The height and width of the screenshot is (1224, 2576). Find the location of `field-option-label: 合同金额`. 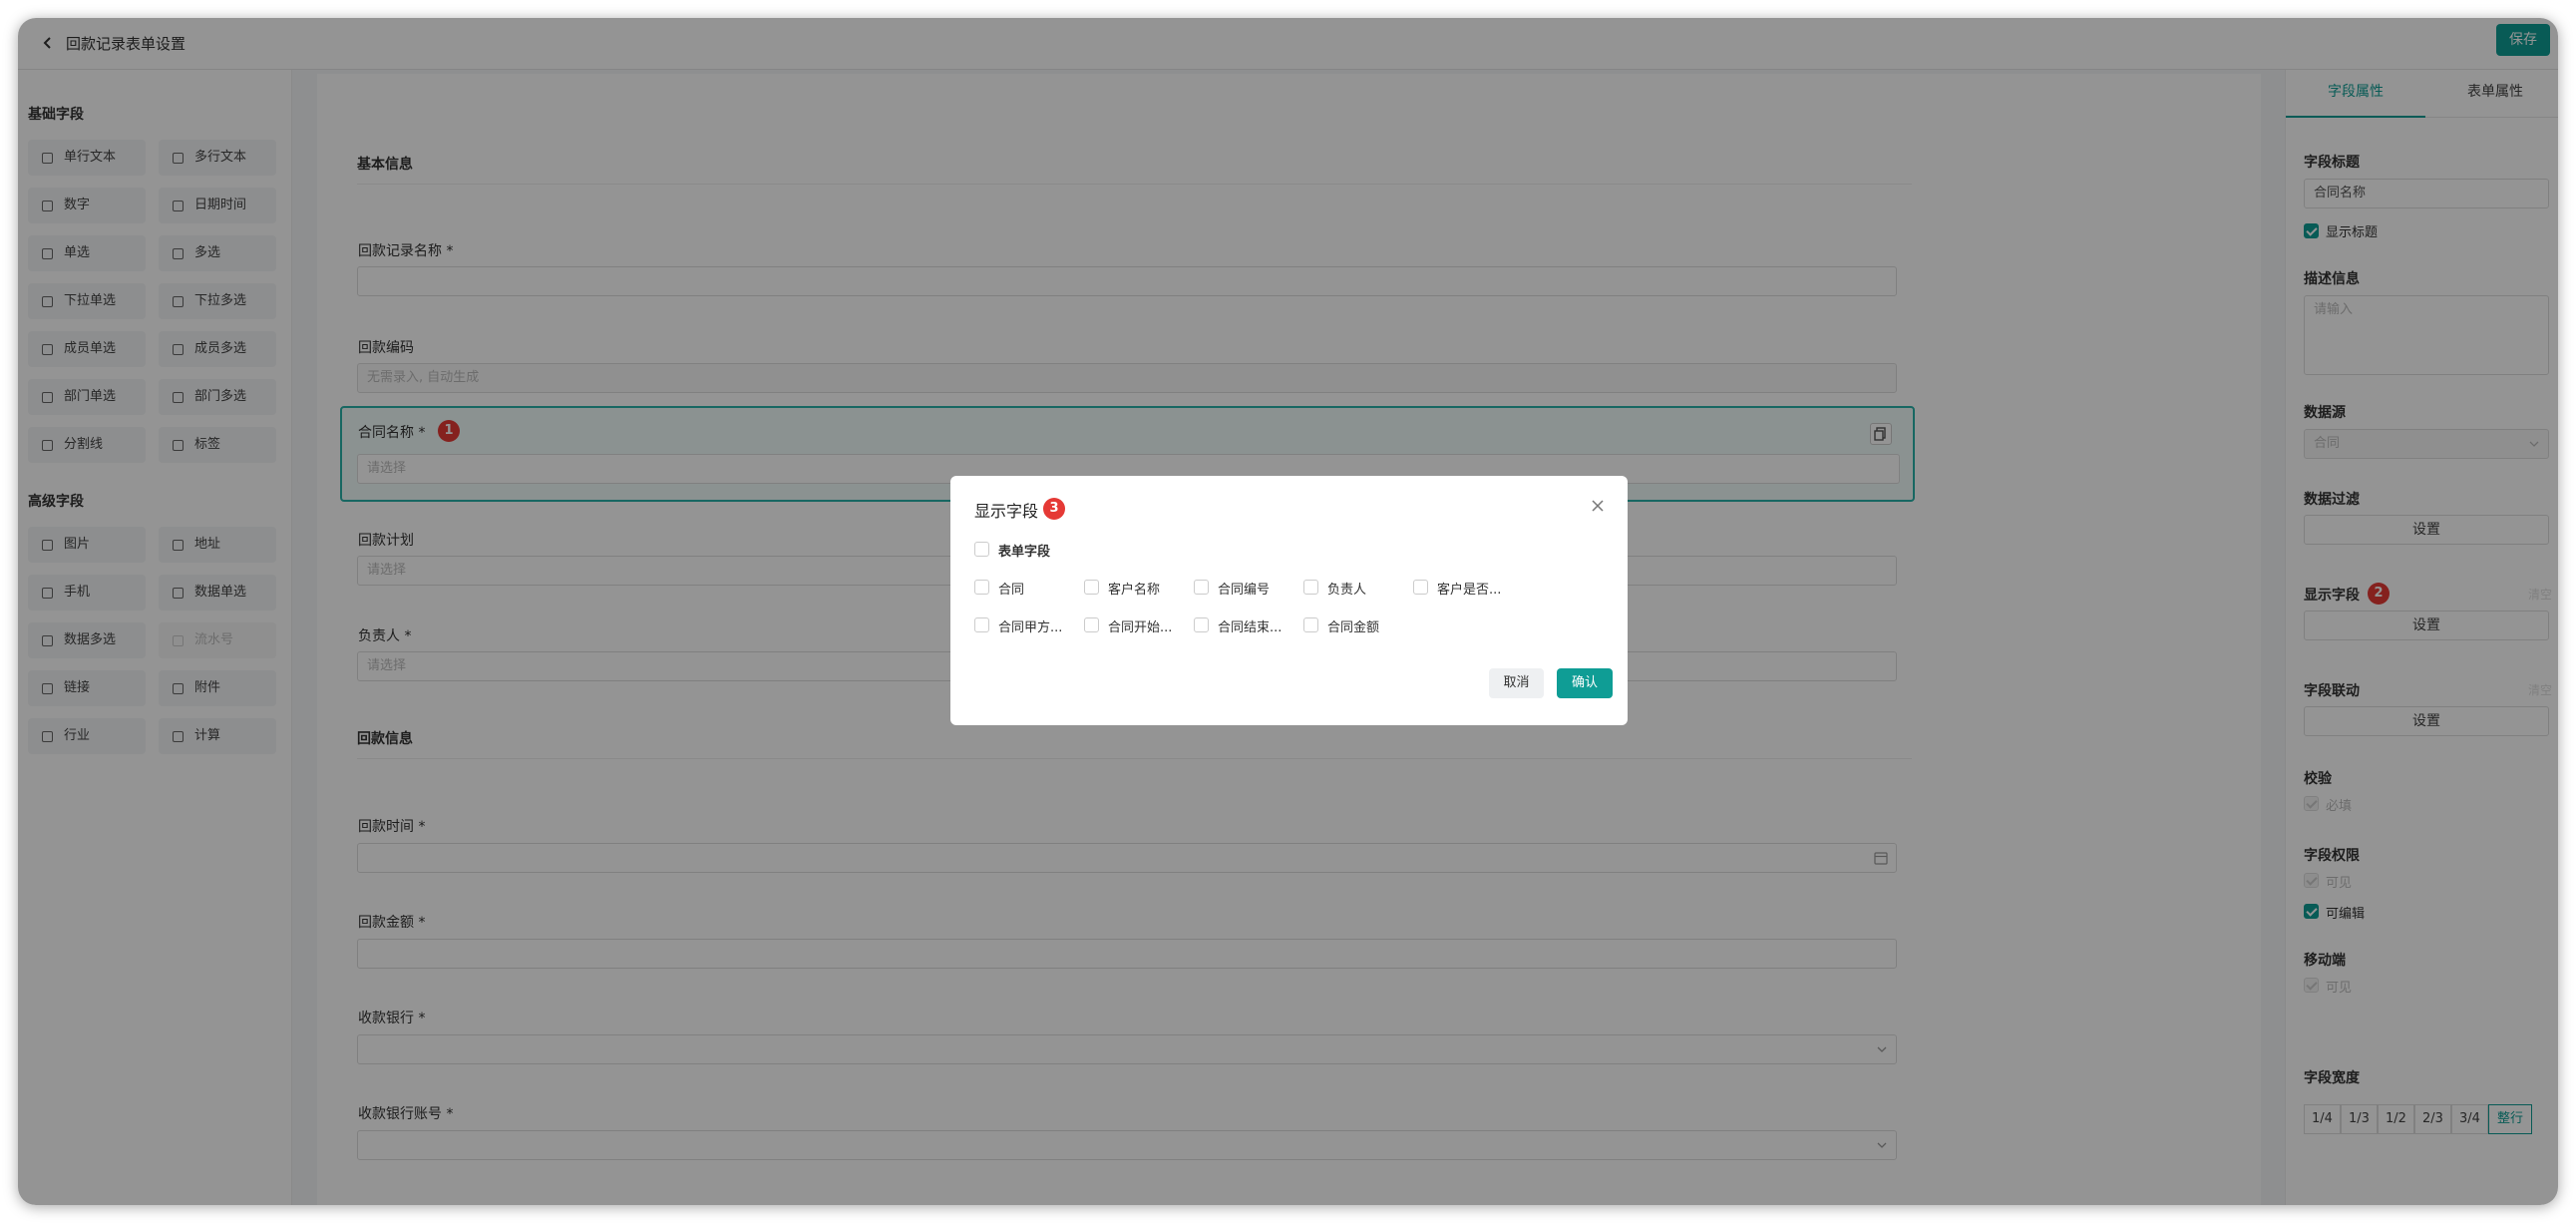

field-option-label: 合同金额 is located at coordinates (1354, 627).